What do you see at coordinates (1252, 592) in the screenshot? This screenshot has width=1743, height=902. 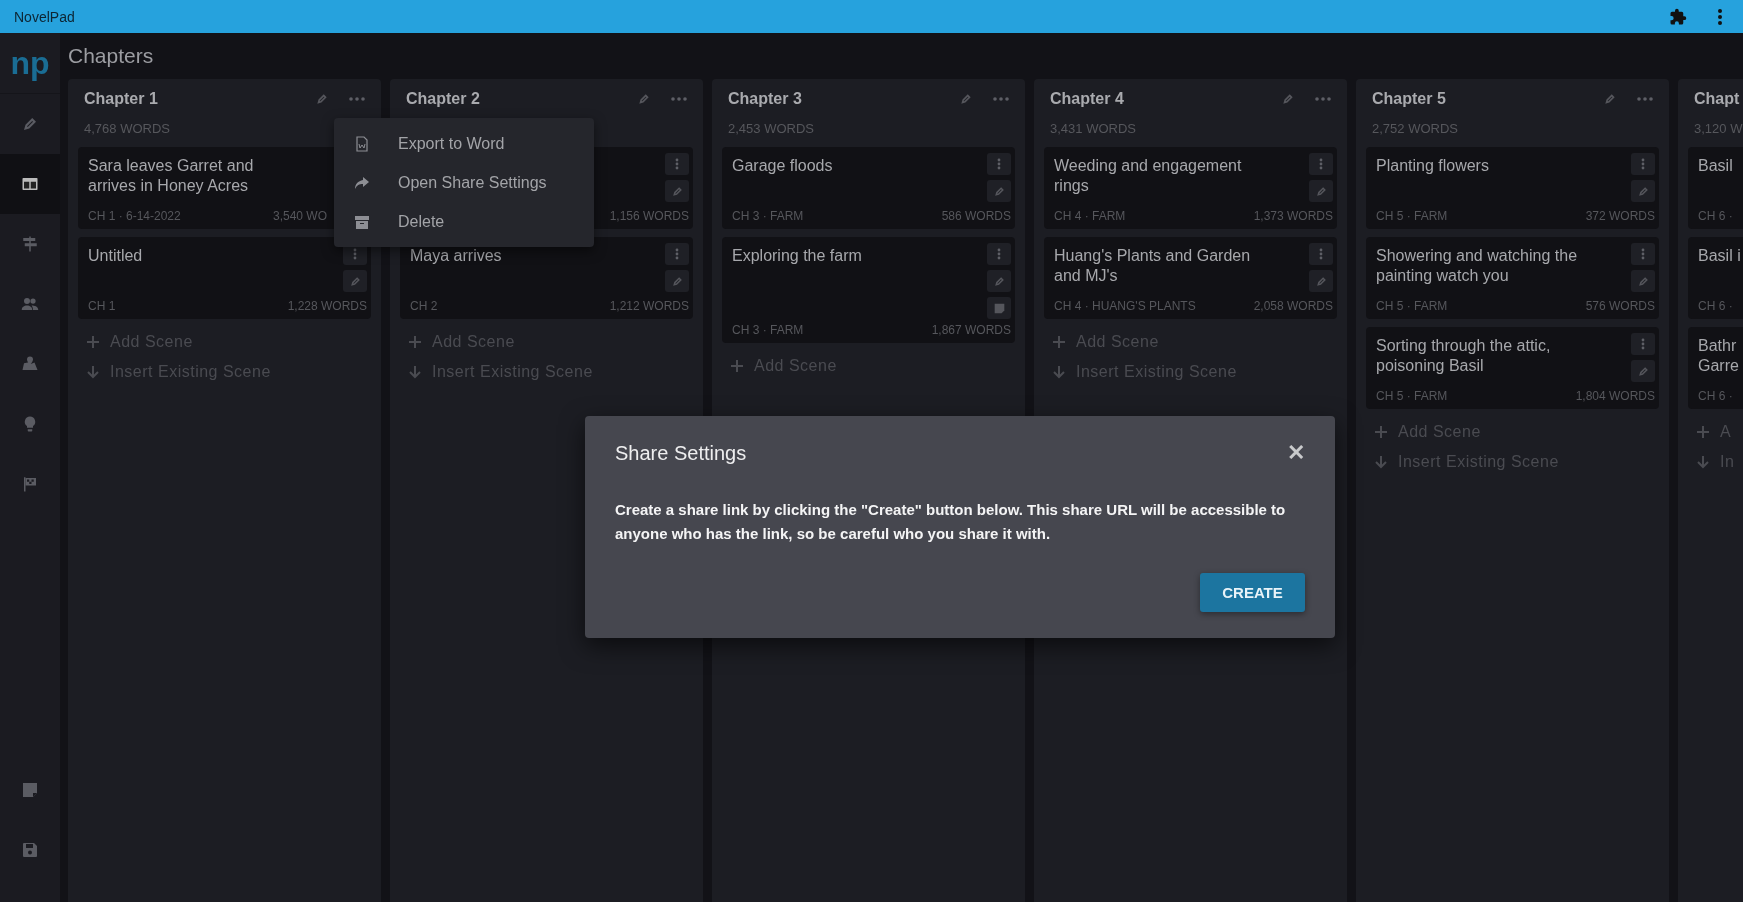 I see `create-button: CREATE` at bounding box center [1252, 592].